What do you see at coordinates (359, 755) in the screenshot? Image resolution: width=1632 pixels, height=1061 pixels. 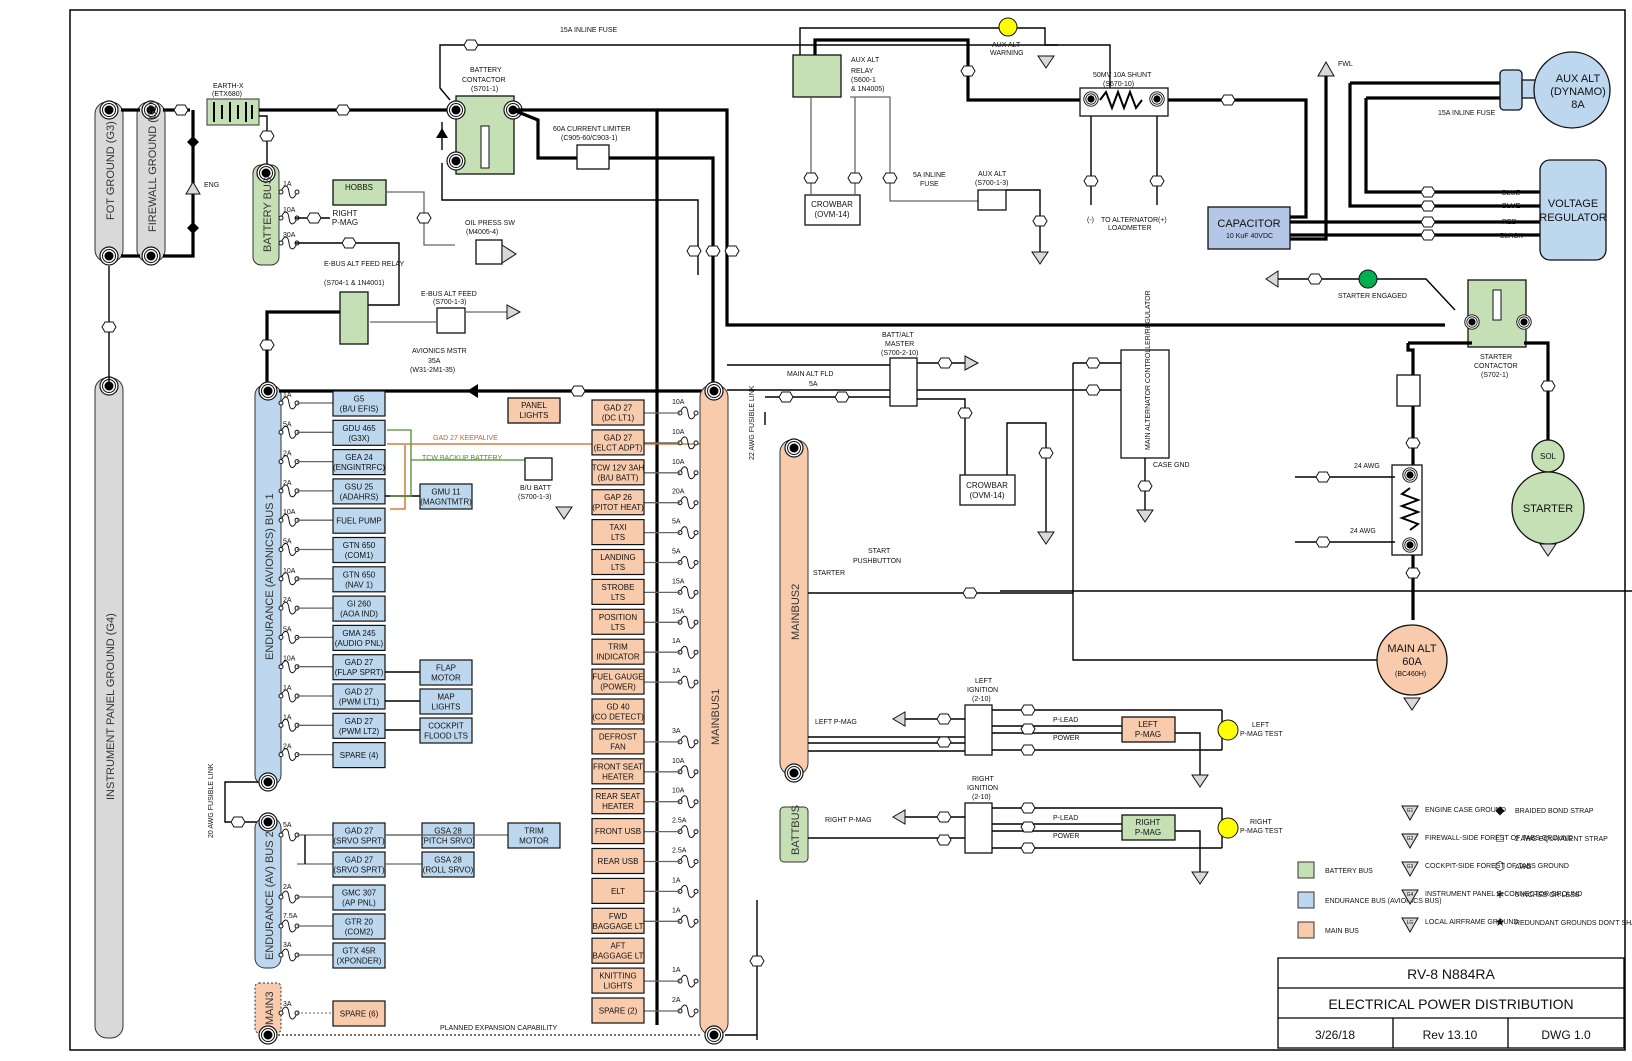 I see `avionics-load: SPARE (4)` at bounding box center [359, 755].